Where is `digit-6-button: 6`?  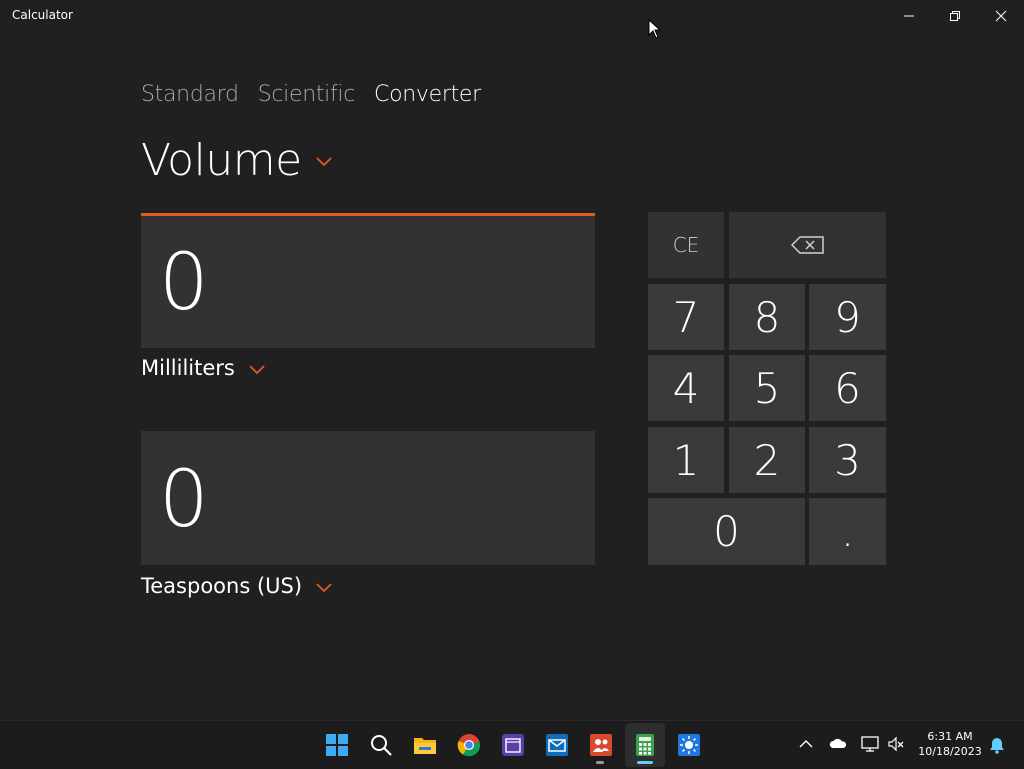 digit-6-button: 6 is located at coordinates (847, 388).